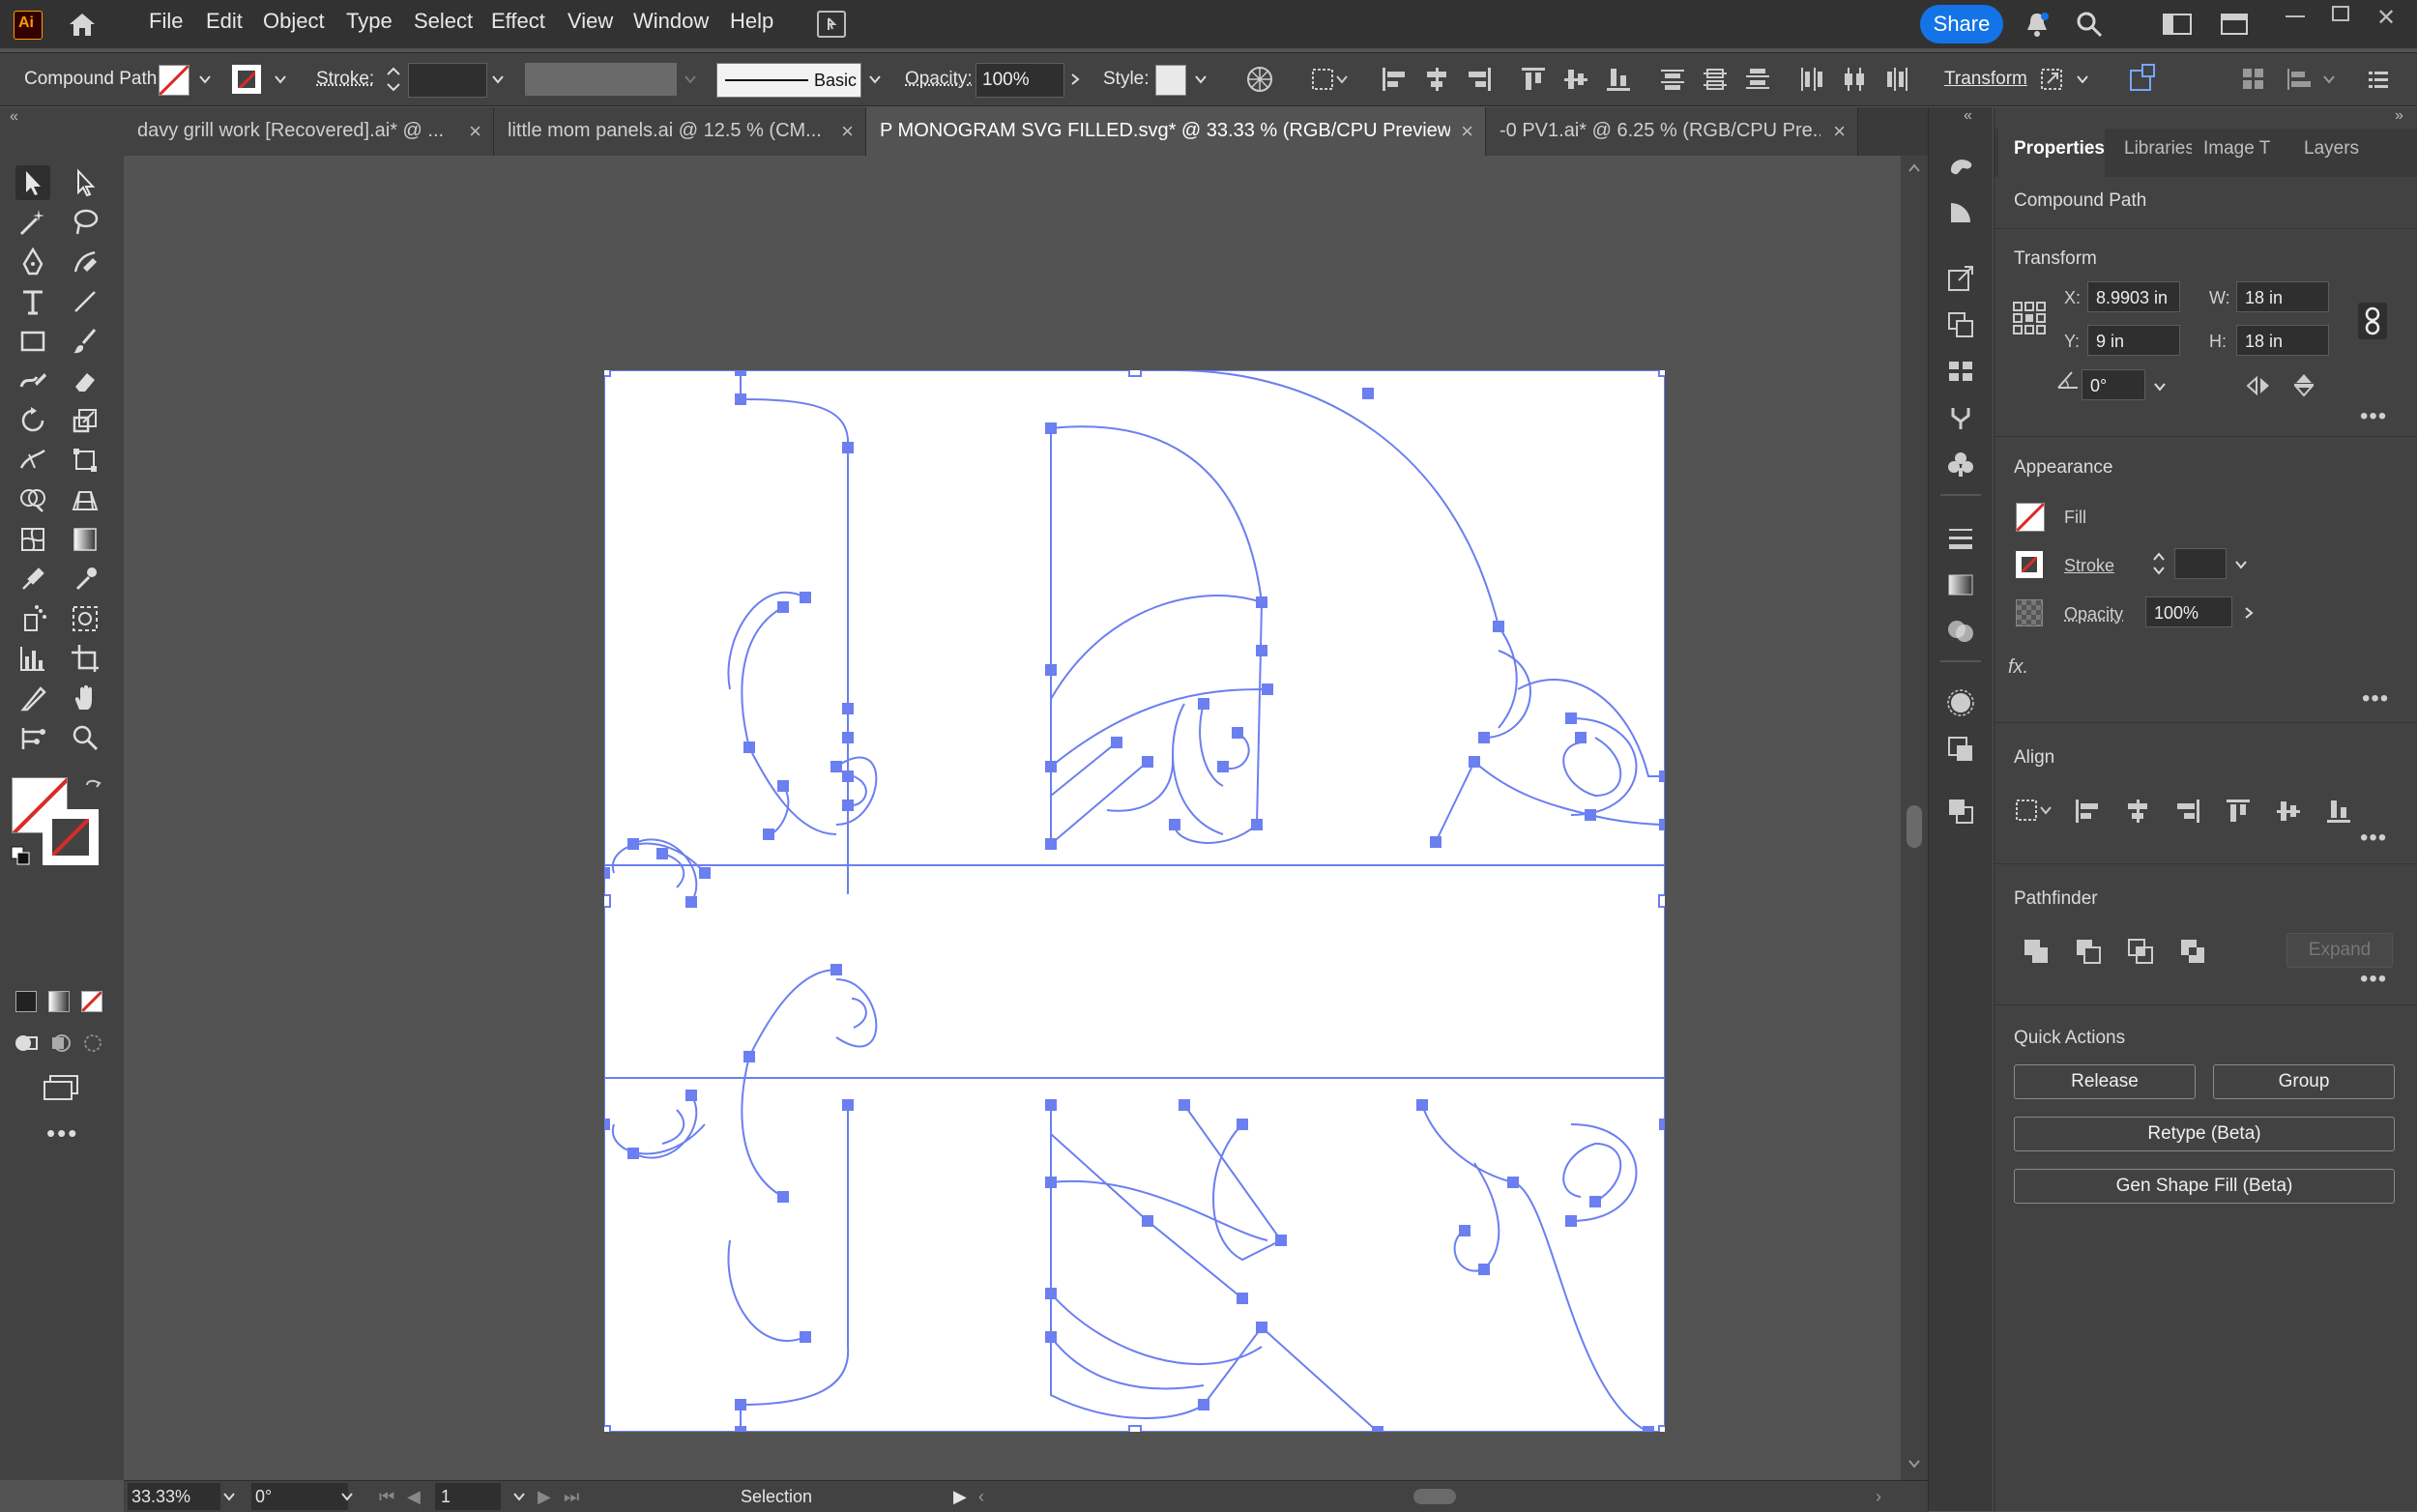 The image size is (2417, 1512). What do you see at coordinates (2030, 564) in the screenshot?
I see `appearance-stroke-swatch` at bounding box center [2030, 564].